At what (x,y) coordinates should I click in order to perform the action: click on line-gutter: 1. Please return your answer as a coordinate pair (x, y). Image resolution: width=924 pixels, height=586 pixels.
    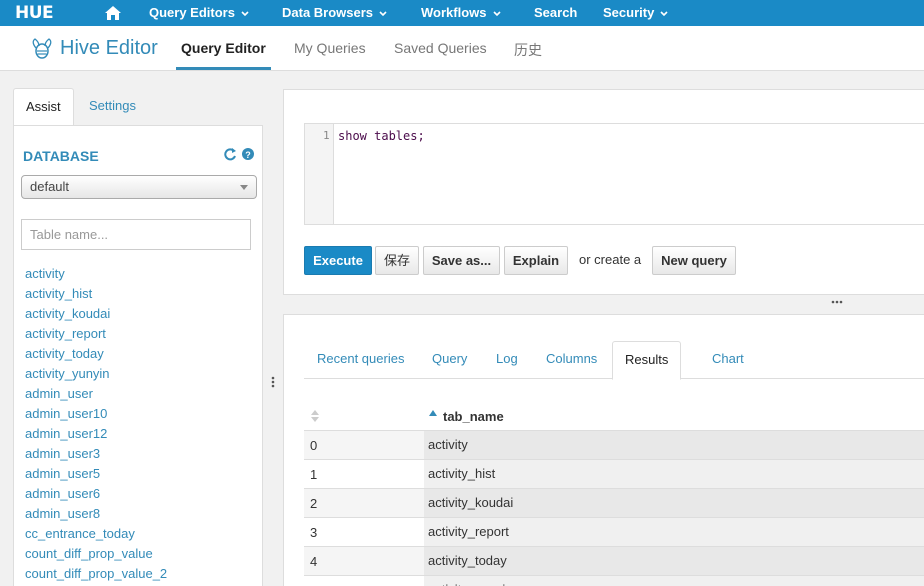
    Looking at the image, I should click on (319, 174).